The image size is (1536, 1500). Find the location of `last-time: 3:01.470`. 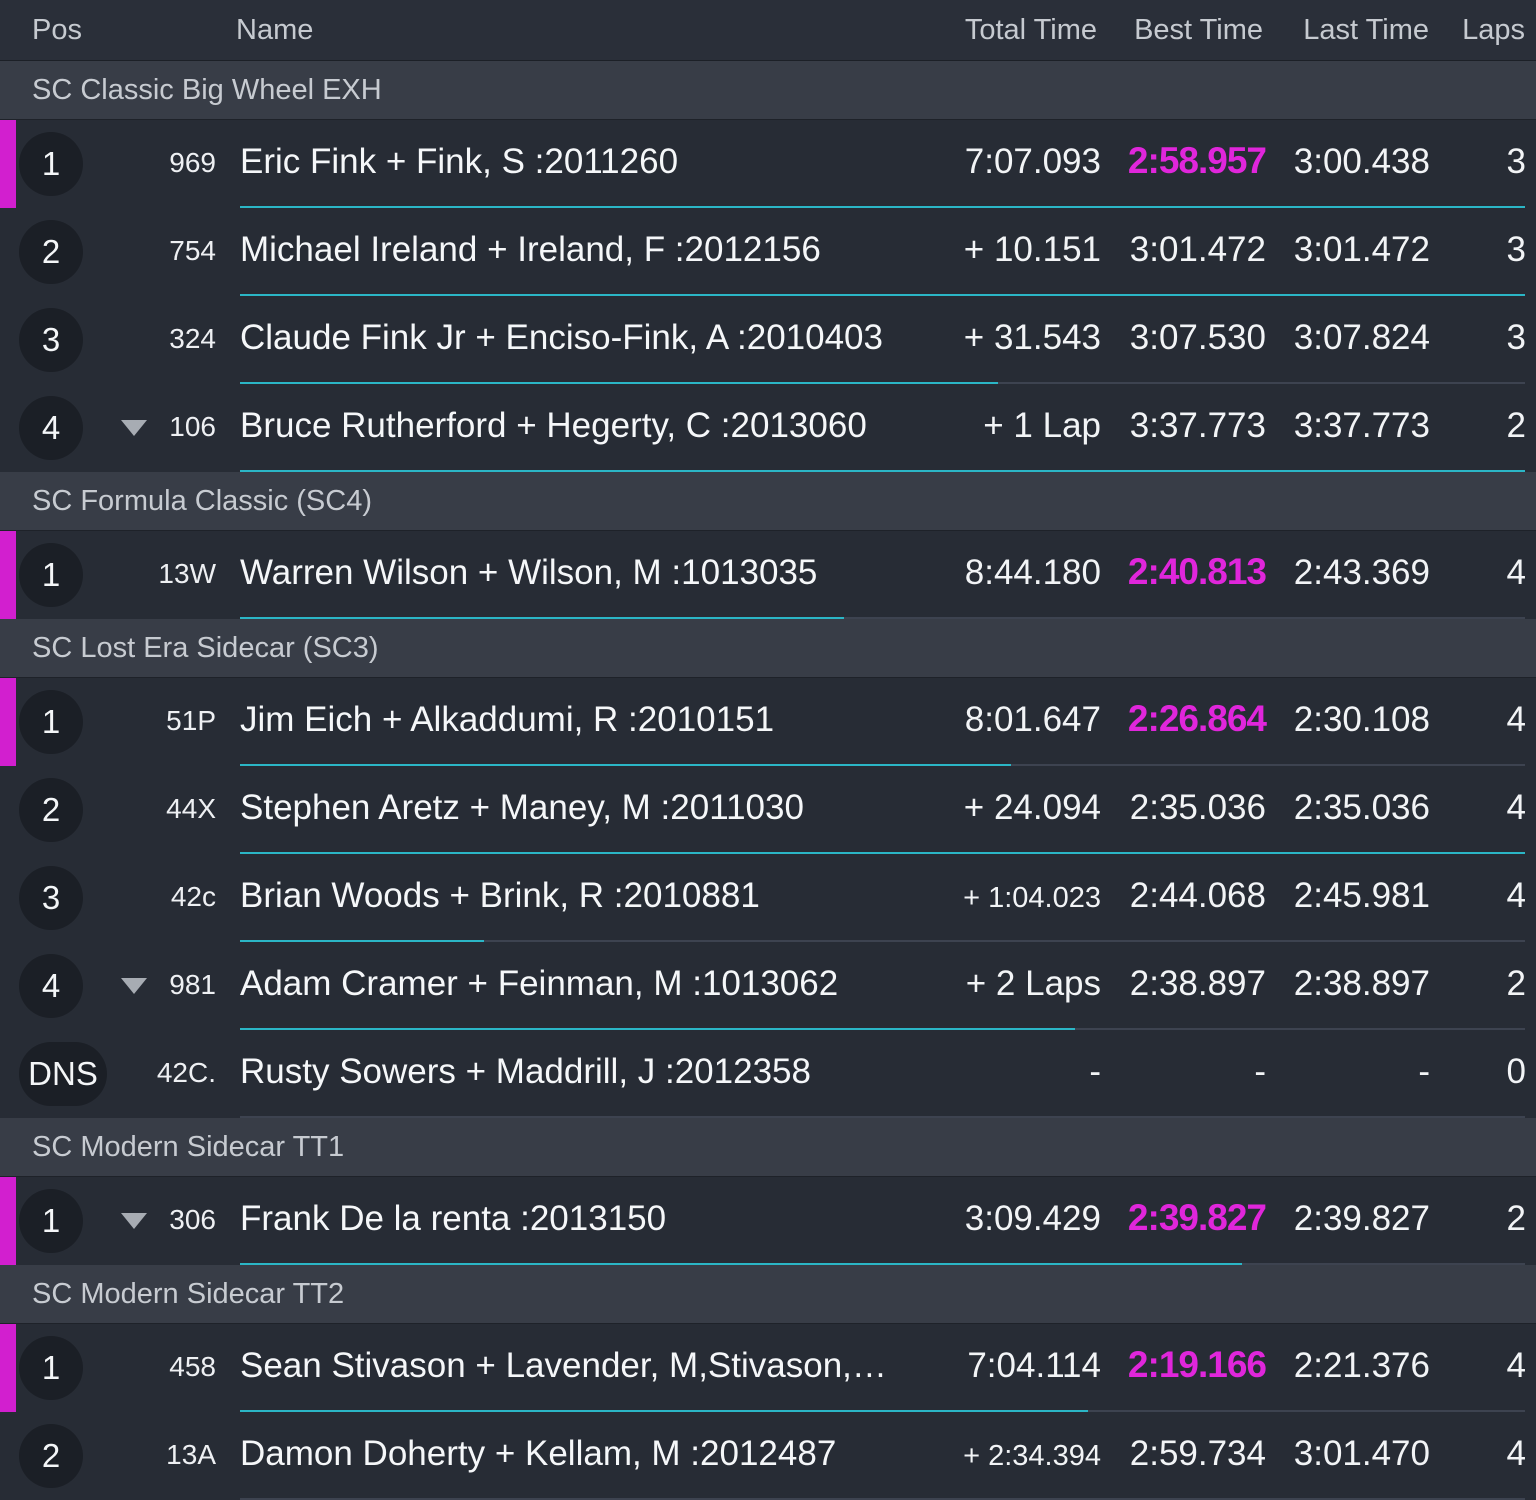

last-time: 3:01.470 is located at coordinates (1361, 1453).